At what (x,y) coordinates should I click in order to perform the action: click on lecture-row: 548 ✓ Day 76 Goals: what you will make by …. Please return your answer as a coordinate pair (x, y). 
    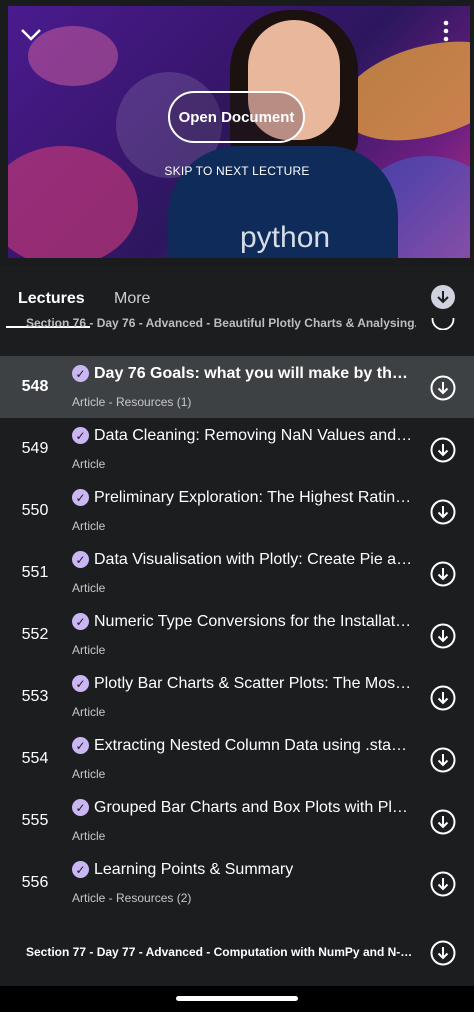
    Looking at the image, I should click on (237, 387).